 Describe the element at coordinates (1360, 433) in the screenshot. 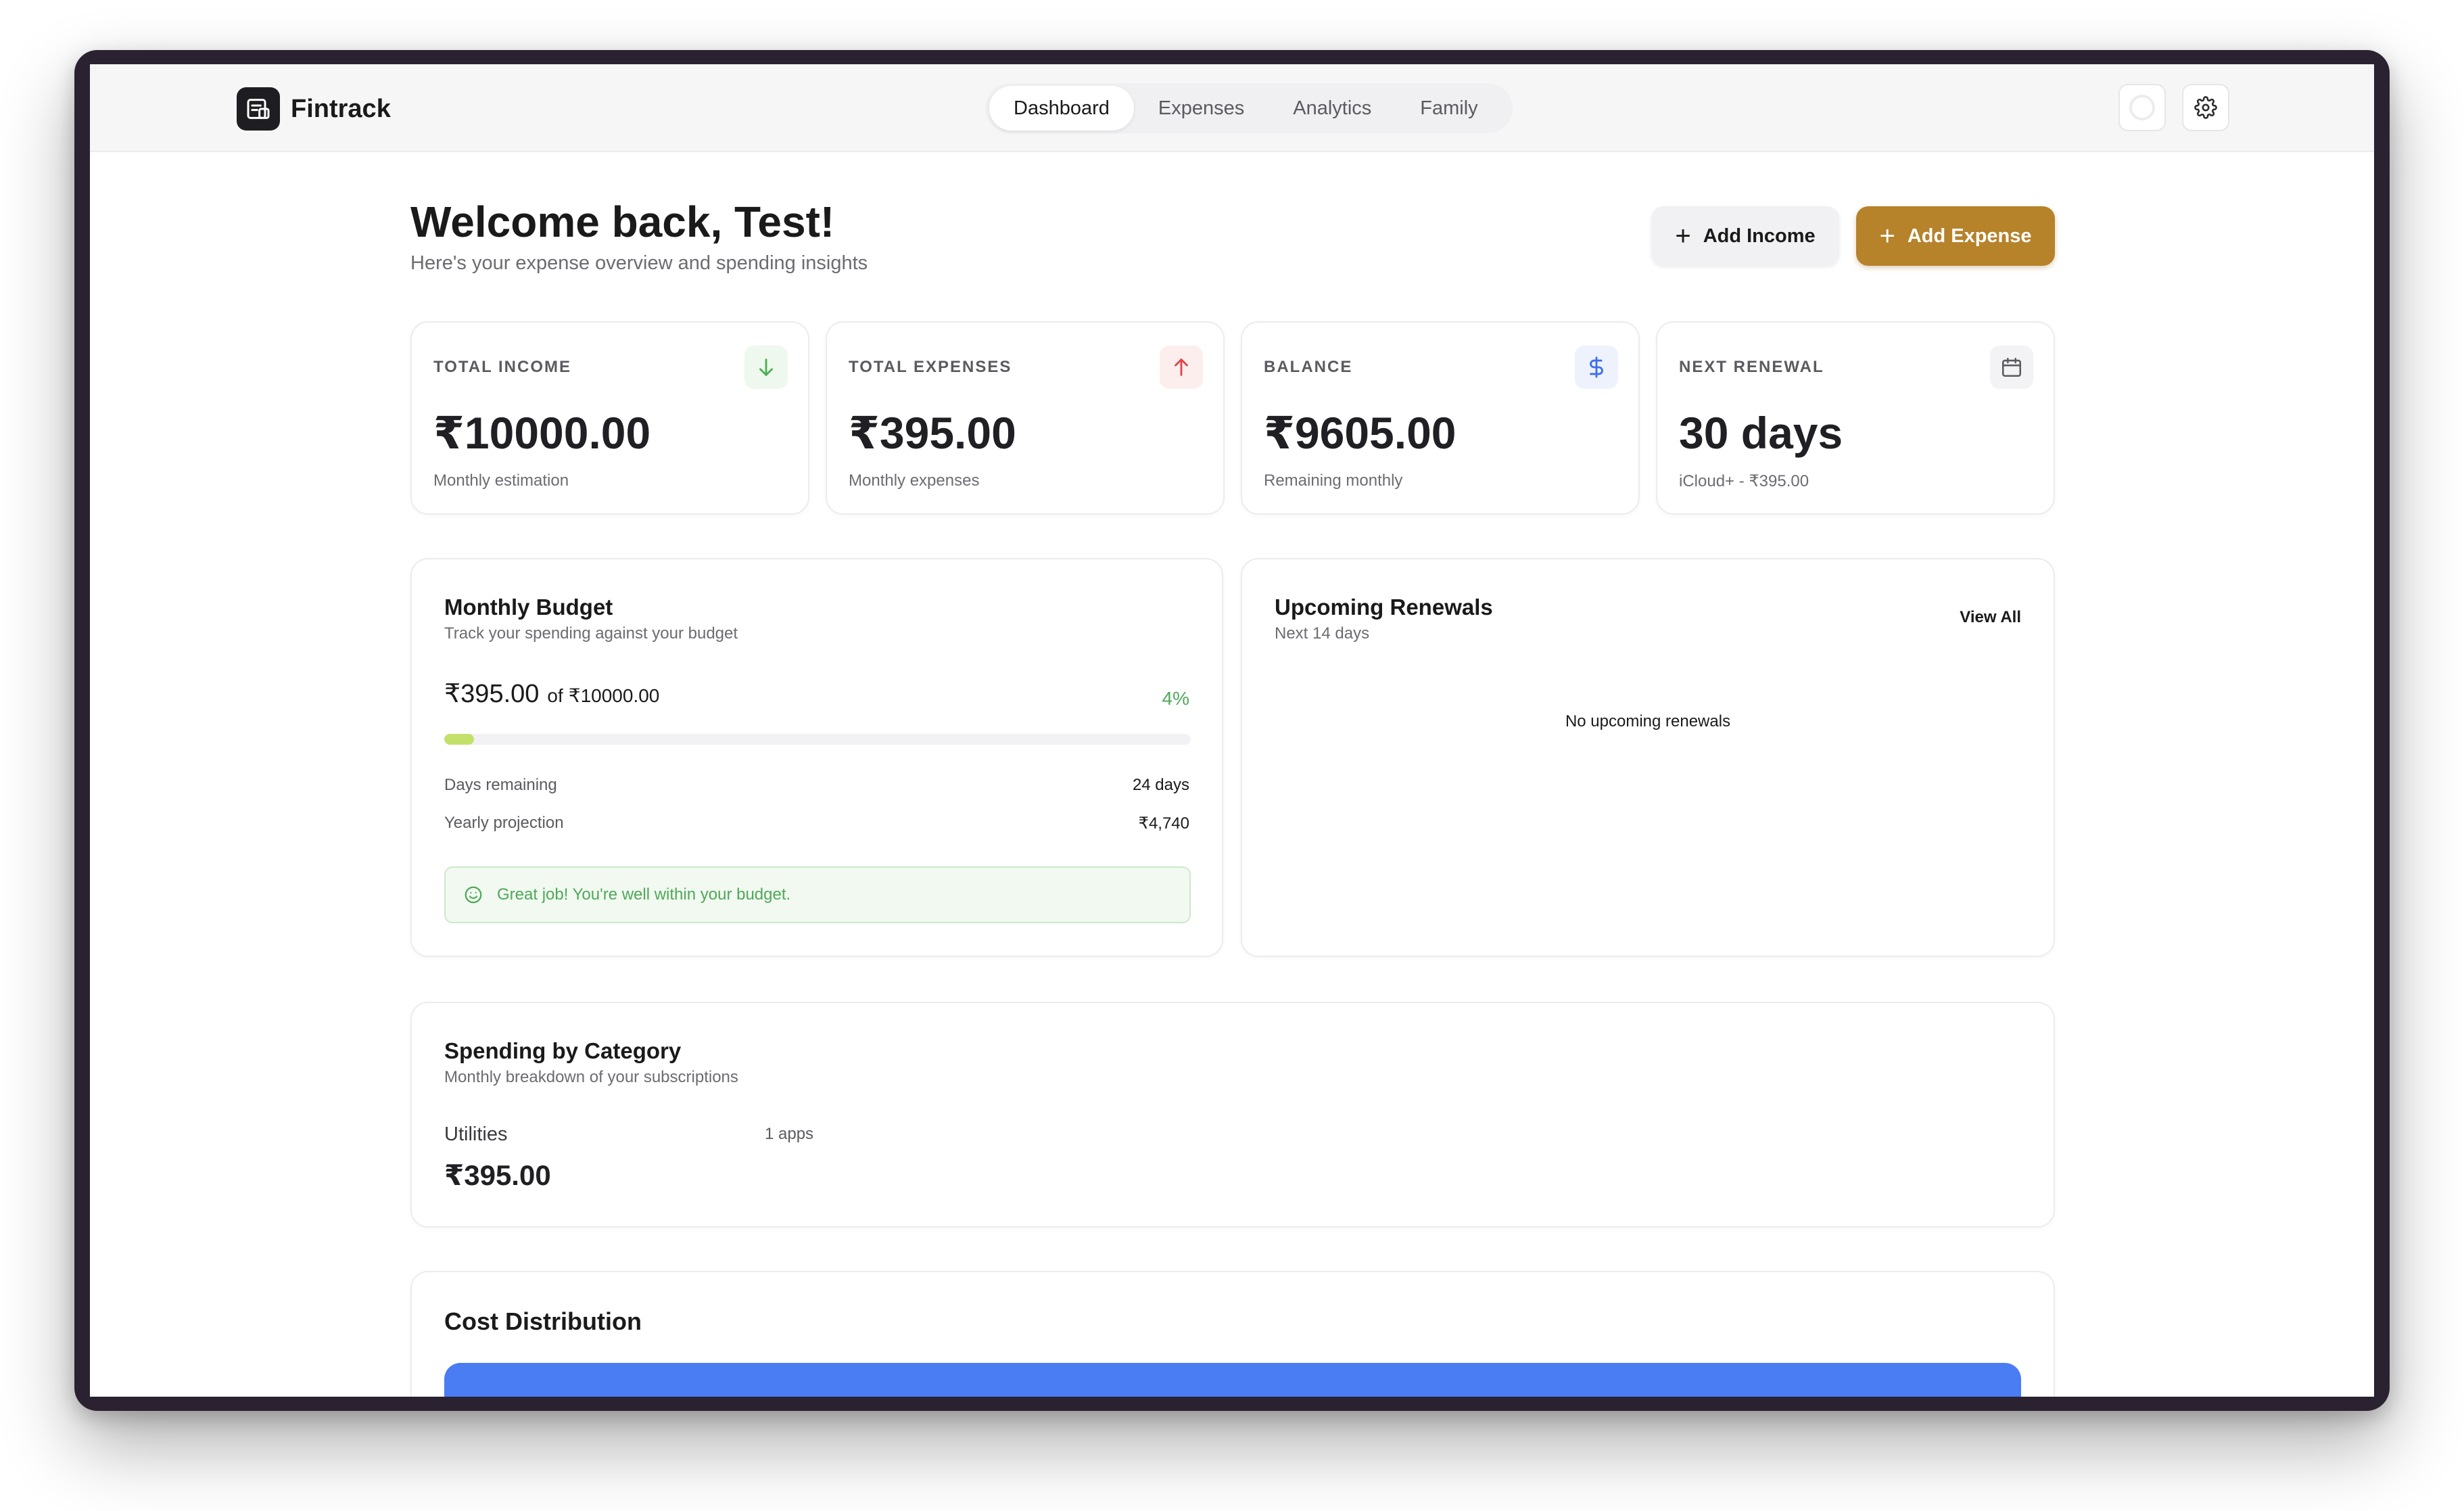

I see `stat-value: ₹9605.00` at that location.